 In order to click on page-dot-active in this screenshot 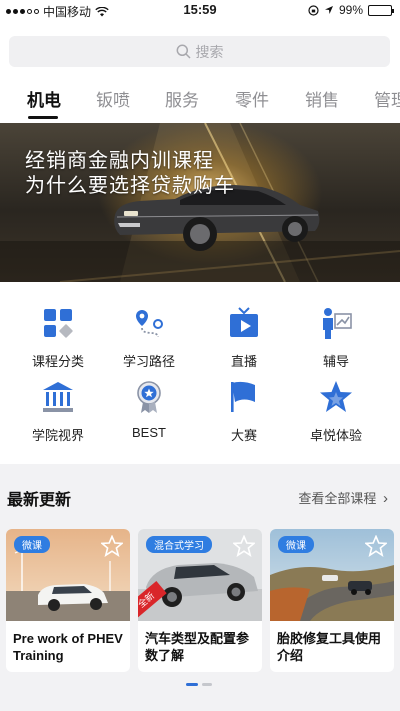, I will do `click(192, 684)`.